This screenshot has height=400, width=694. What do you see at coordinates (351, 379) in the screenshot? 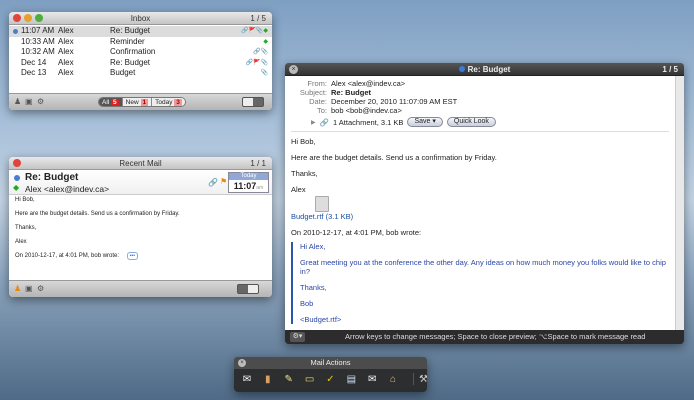
I see `new-event-icon: ▤` at bounding box center [351, 379].